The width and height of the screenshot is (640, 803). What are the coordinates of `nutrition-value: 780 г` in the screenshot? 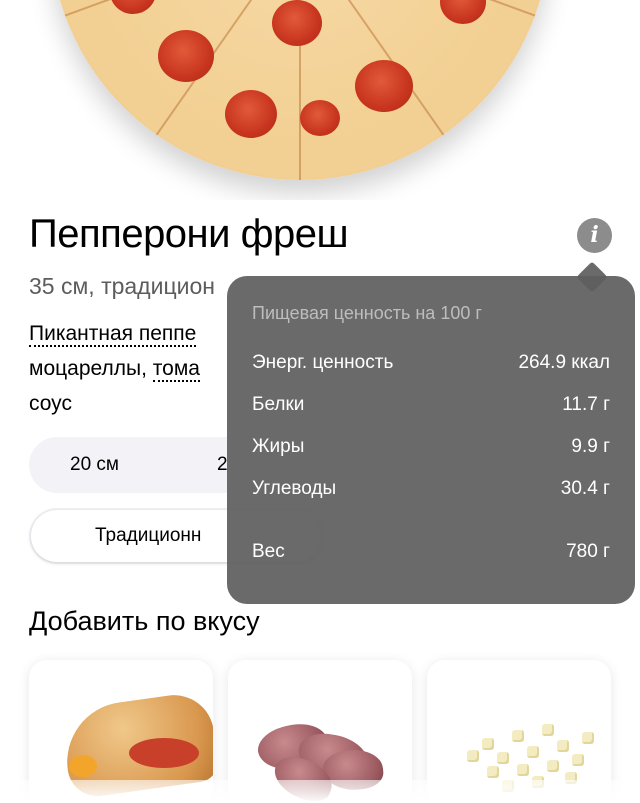 It's located at (588, 551).